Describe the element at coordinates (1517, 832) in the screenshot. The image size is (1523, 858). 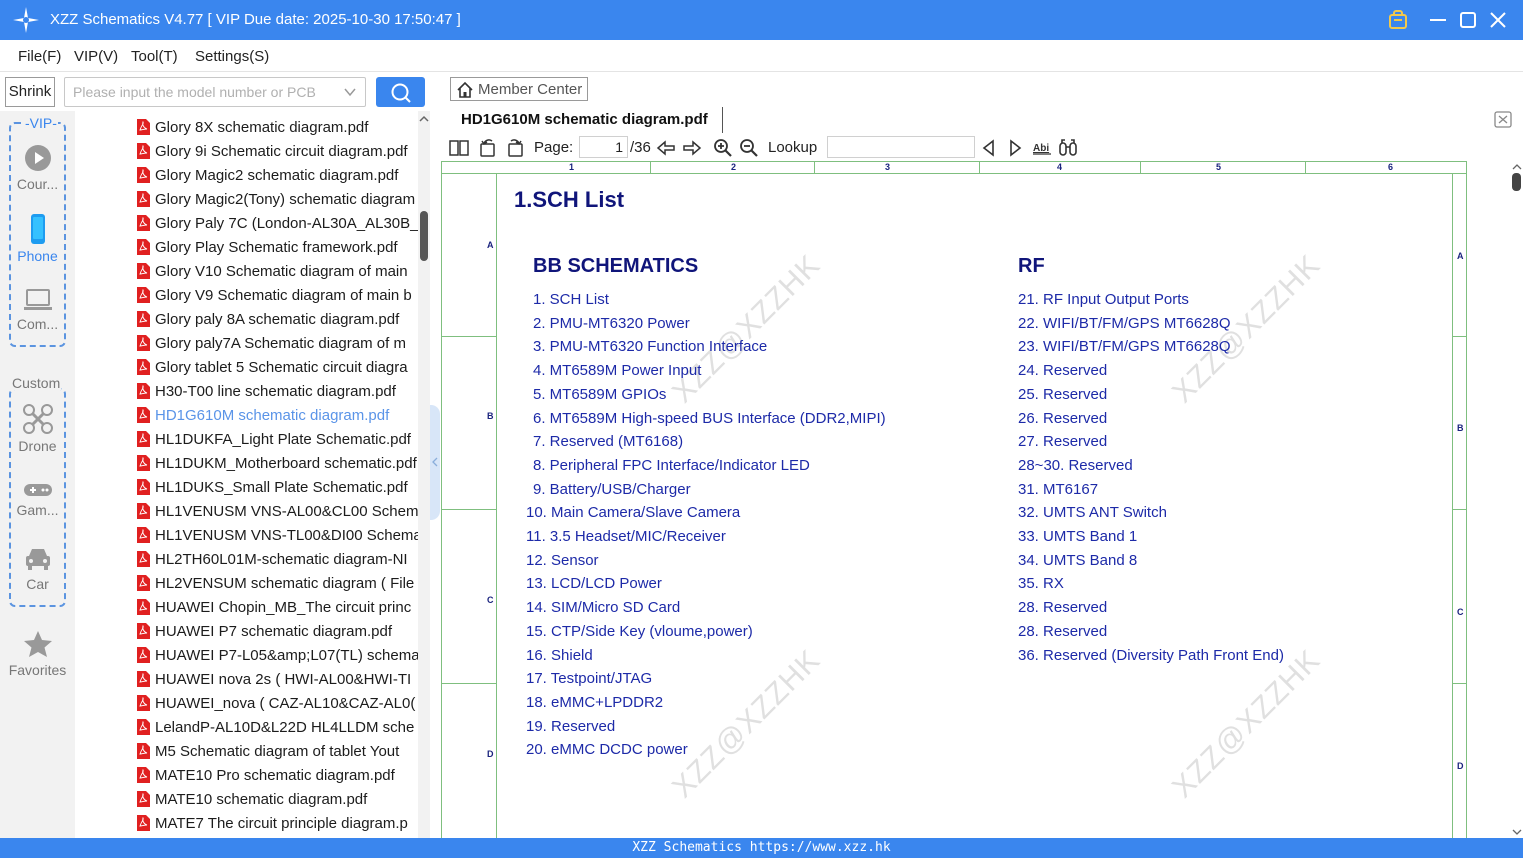
I see `scroll-down-icon` at that location.